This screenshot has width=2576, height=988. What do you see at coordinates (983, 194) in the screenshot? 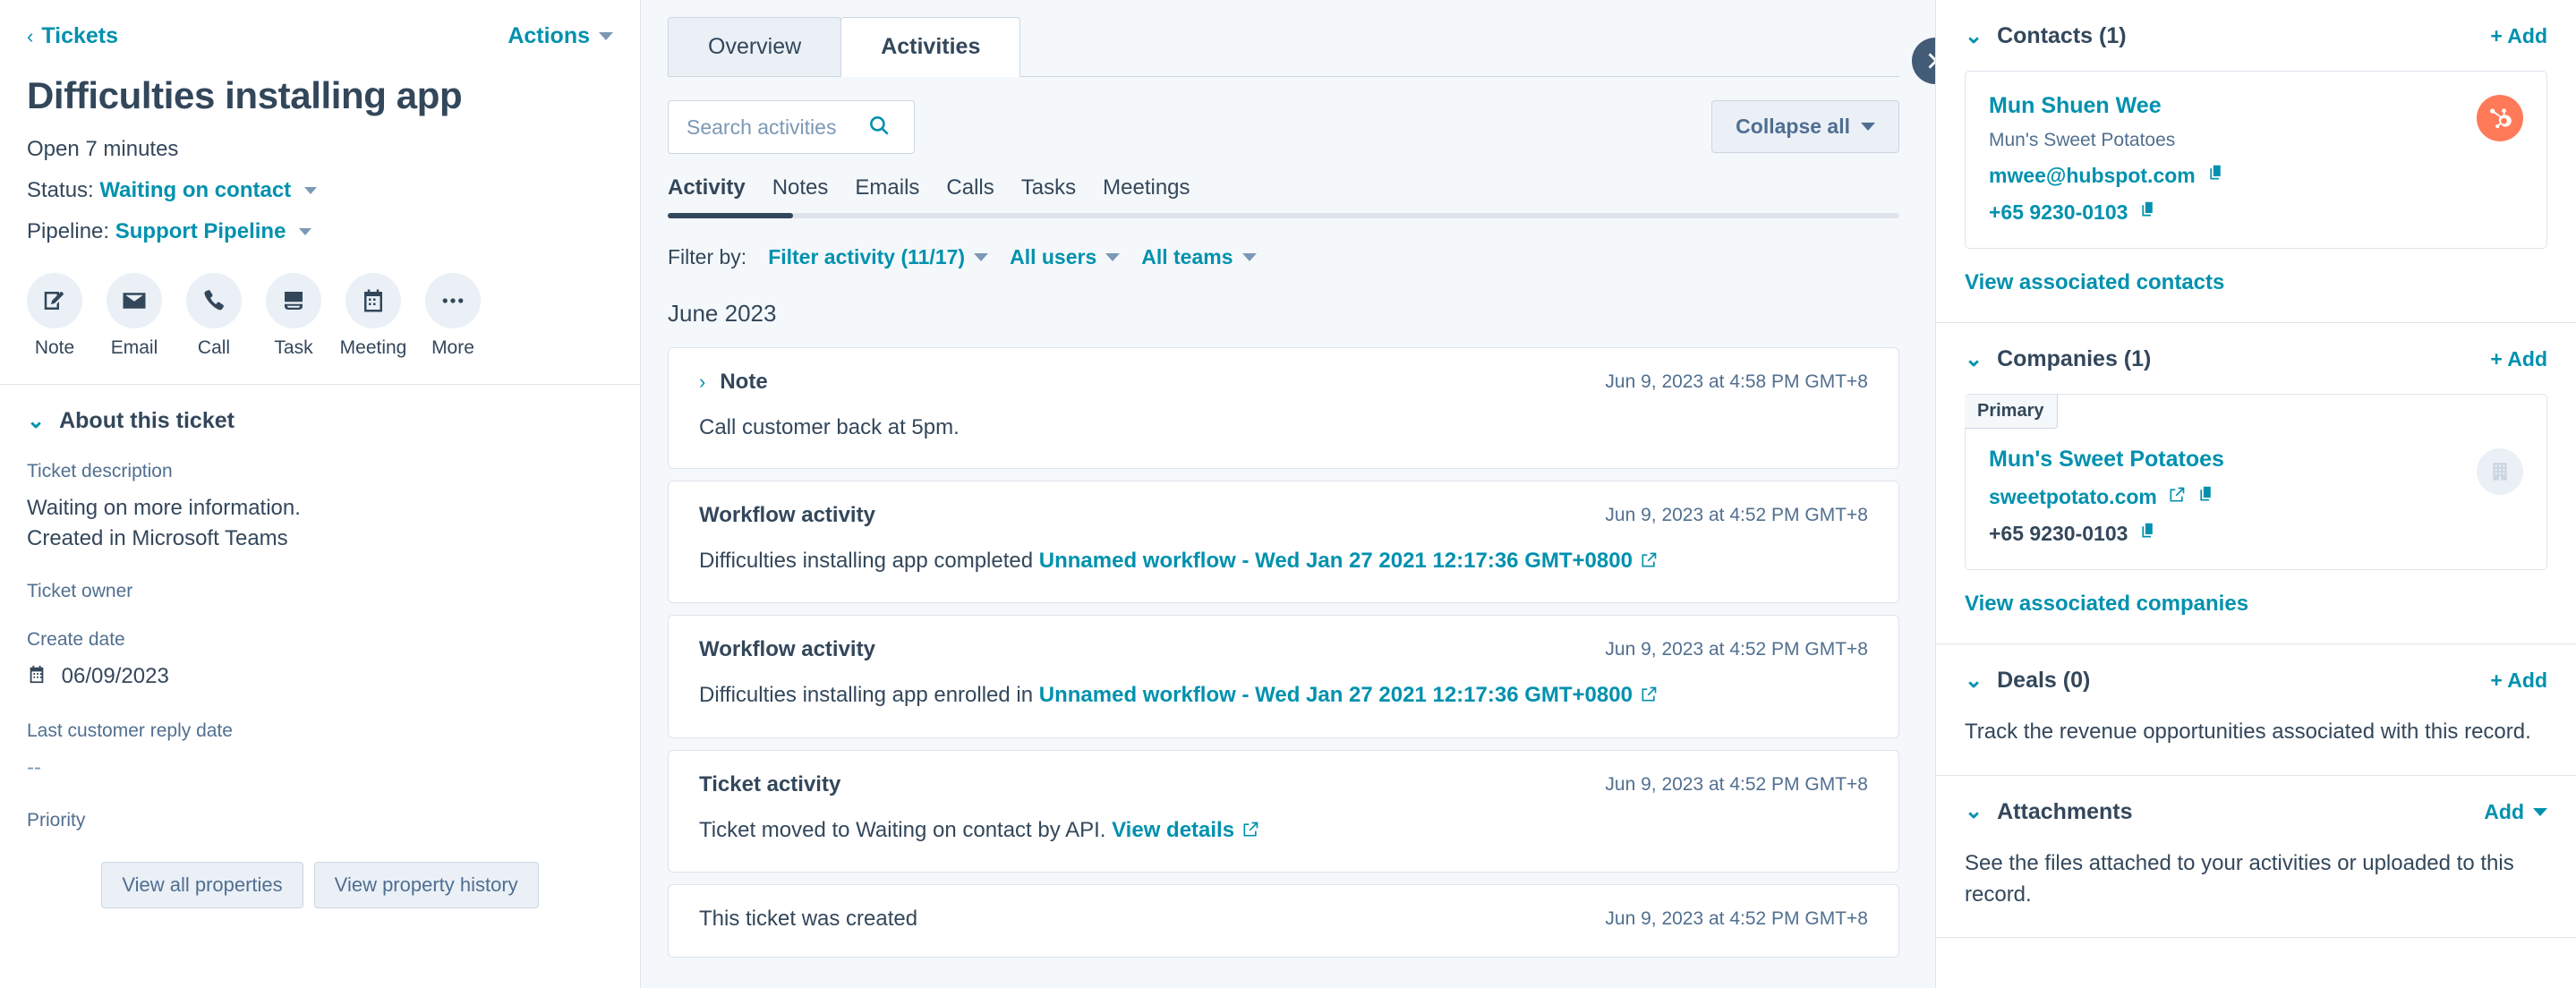
I see `subtab-calls: Calls` at bounding box center [983, 194].